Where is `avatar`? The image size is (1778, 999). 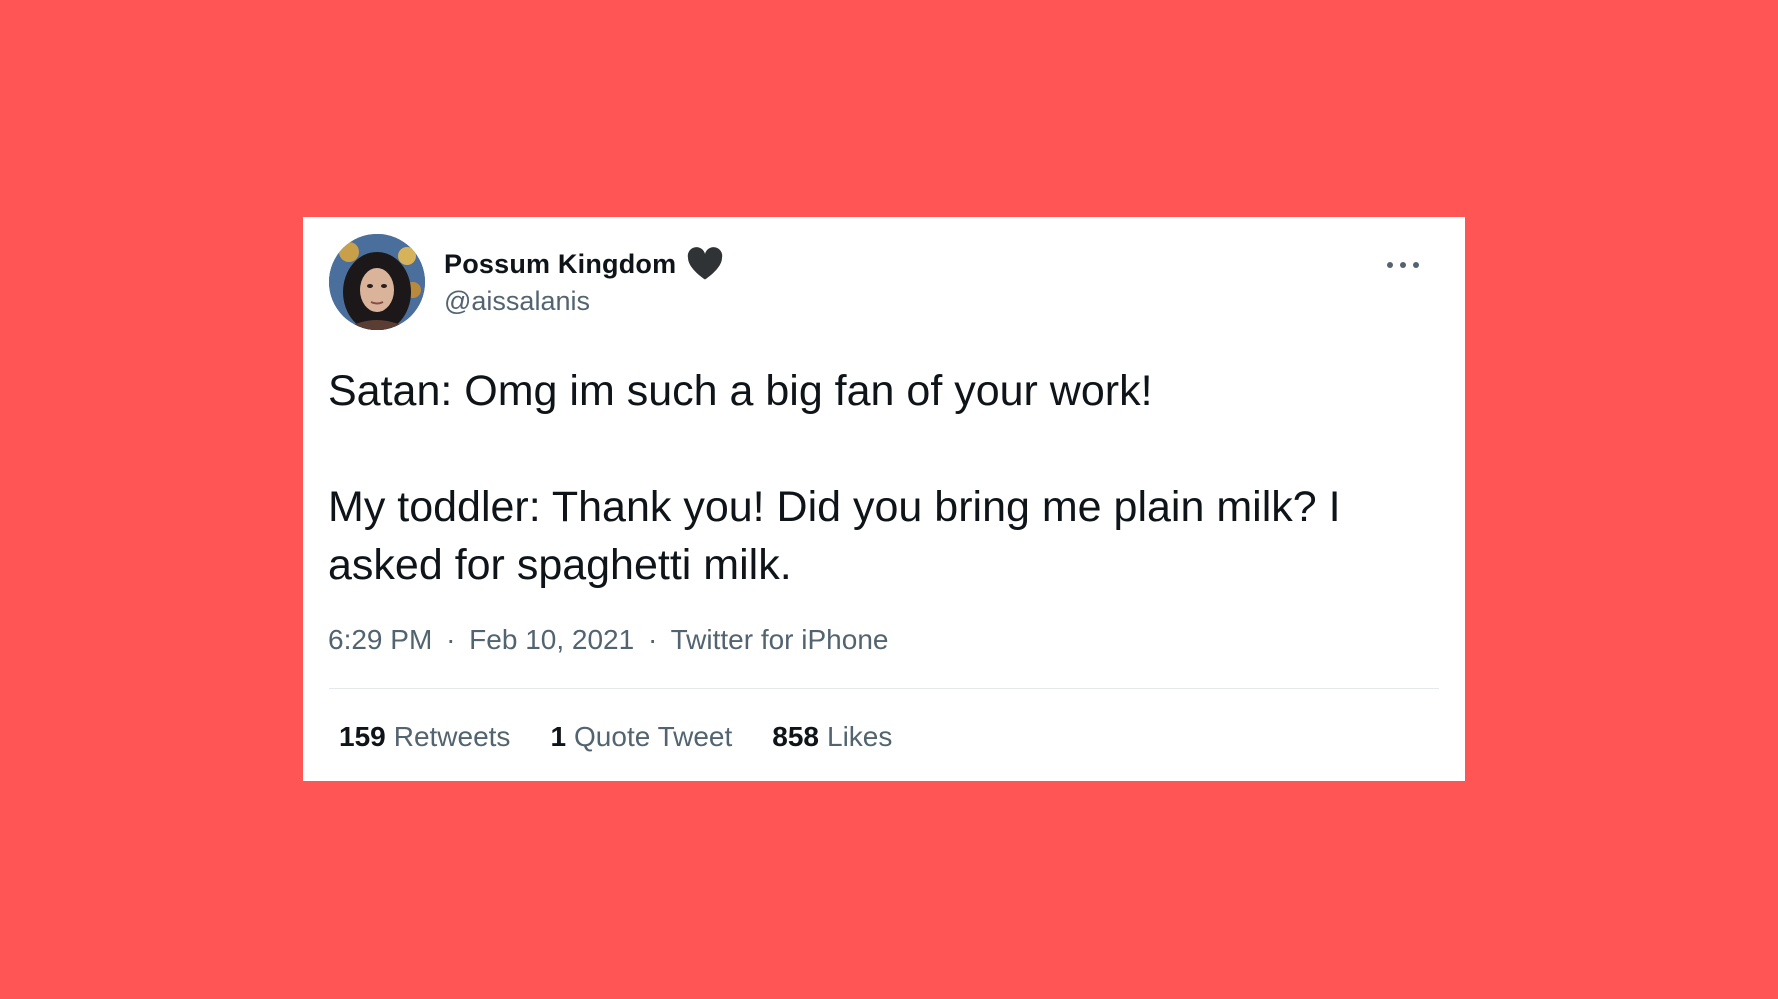
avatar is located at coordinates (377, 282).